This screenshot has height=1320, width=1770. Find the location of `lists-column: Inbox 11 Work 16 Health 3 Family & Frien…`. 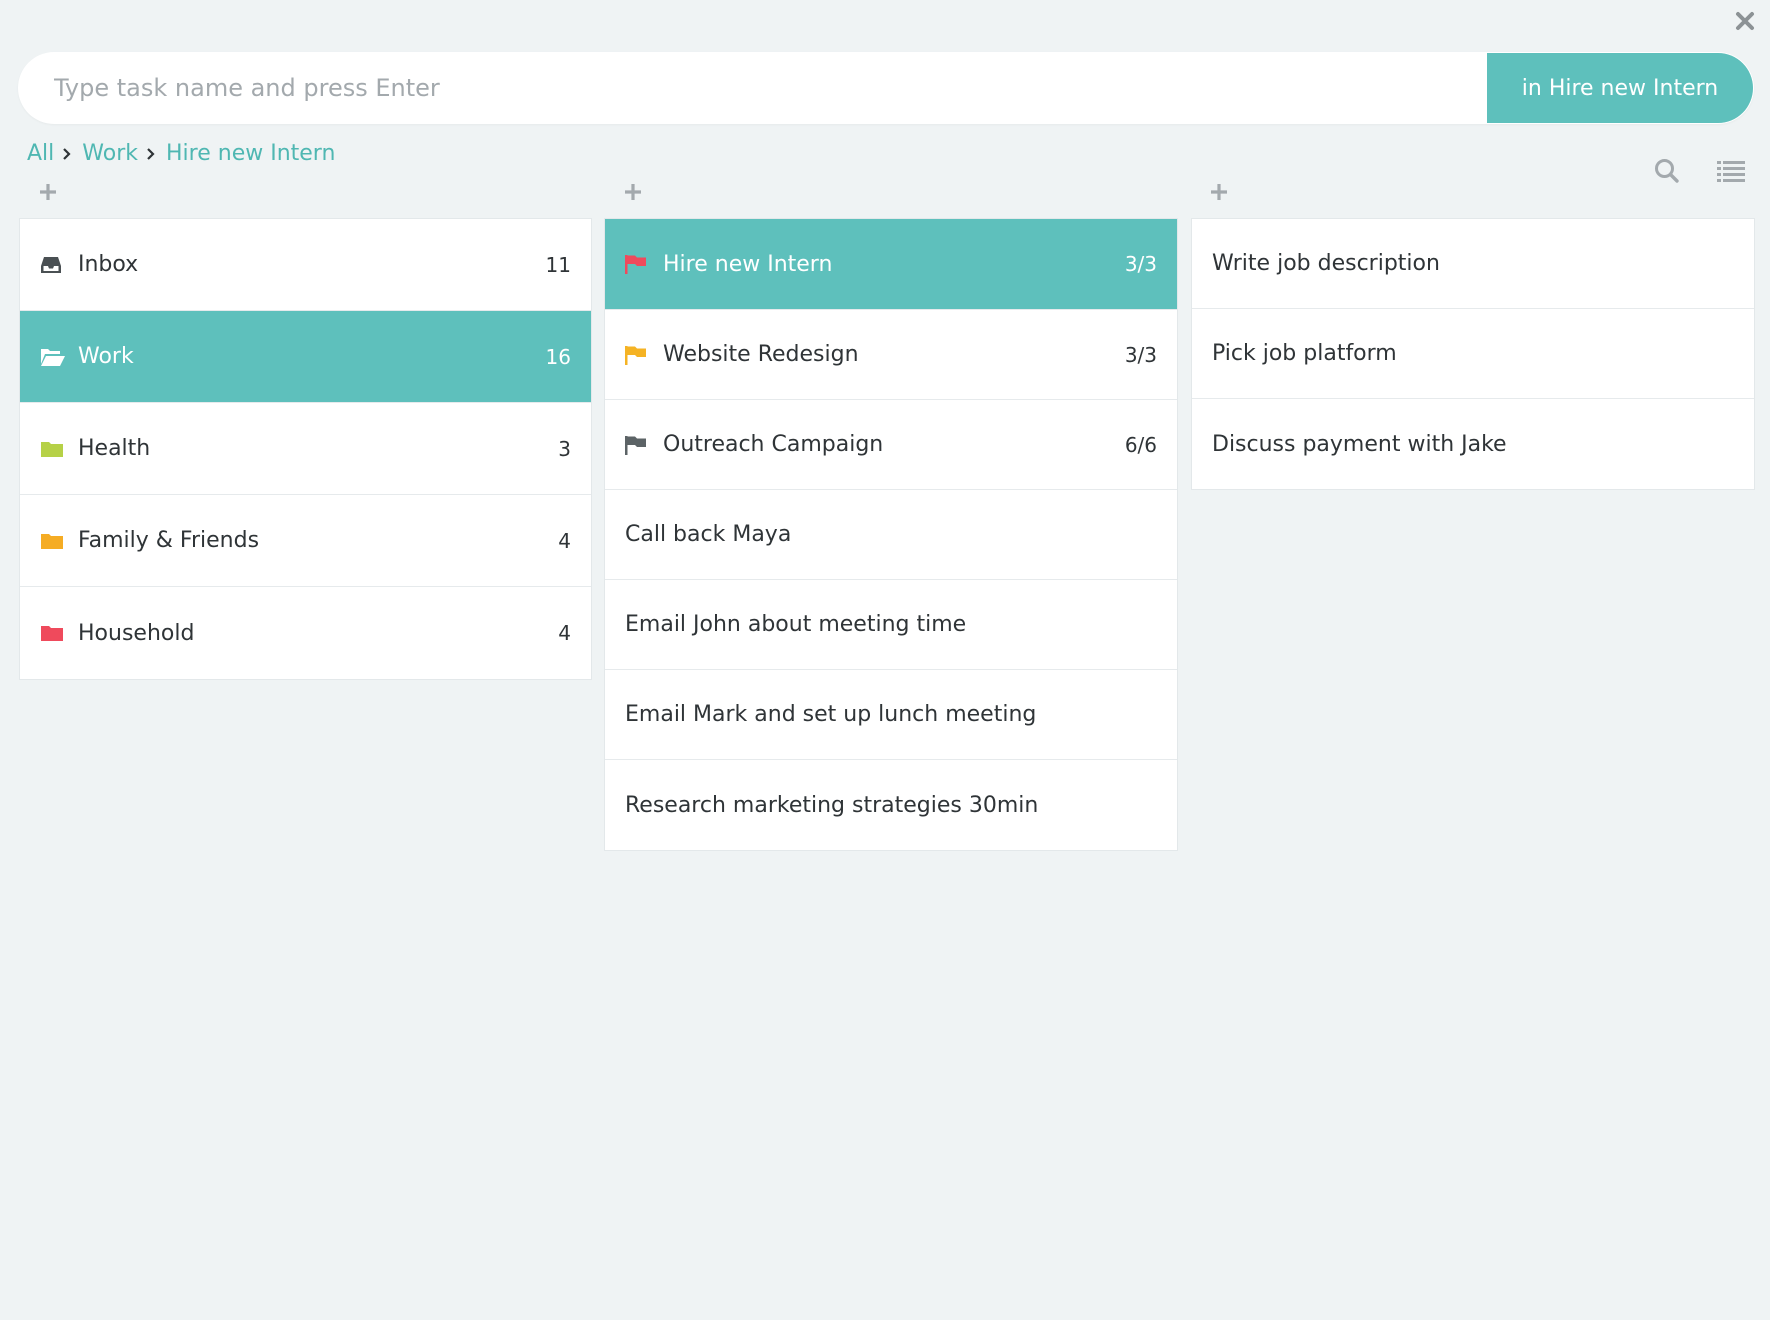

lists-column: Inbox 11 Work 16 Health 3 Family & Frien… is located at coordinates (305, 449).